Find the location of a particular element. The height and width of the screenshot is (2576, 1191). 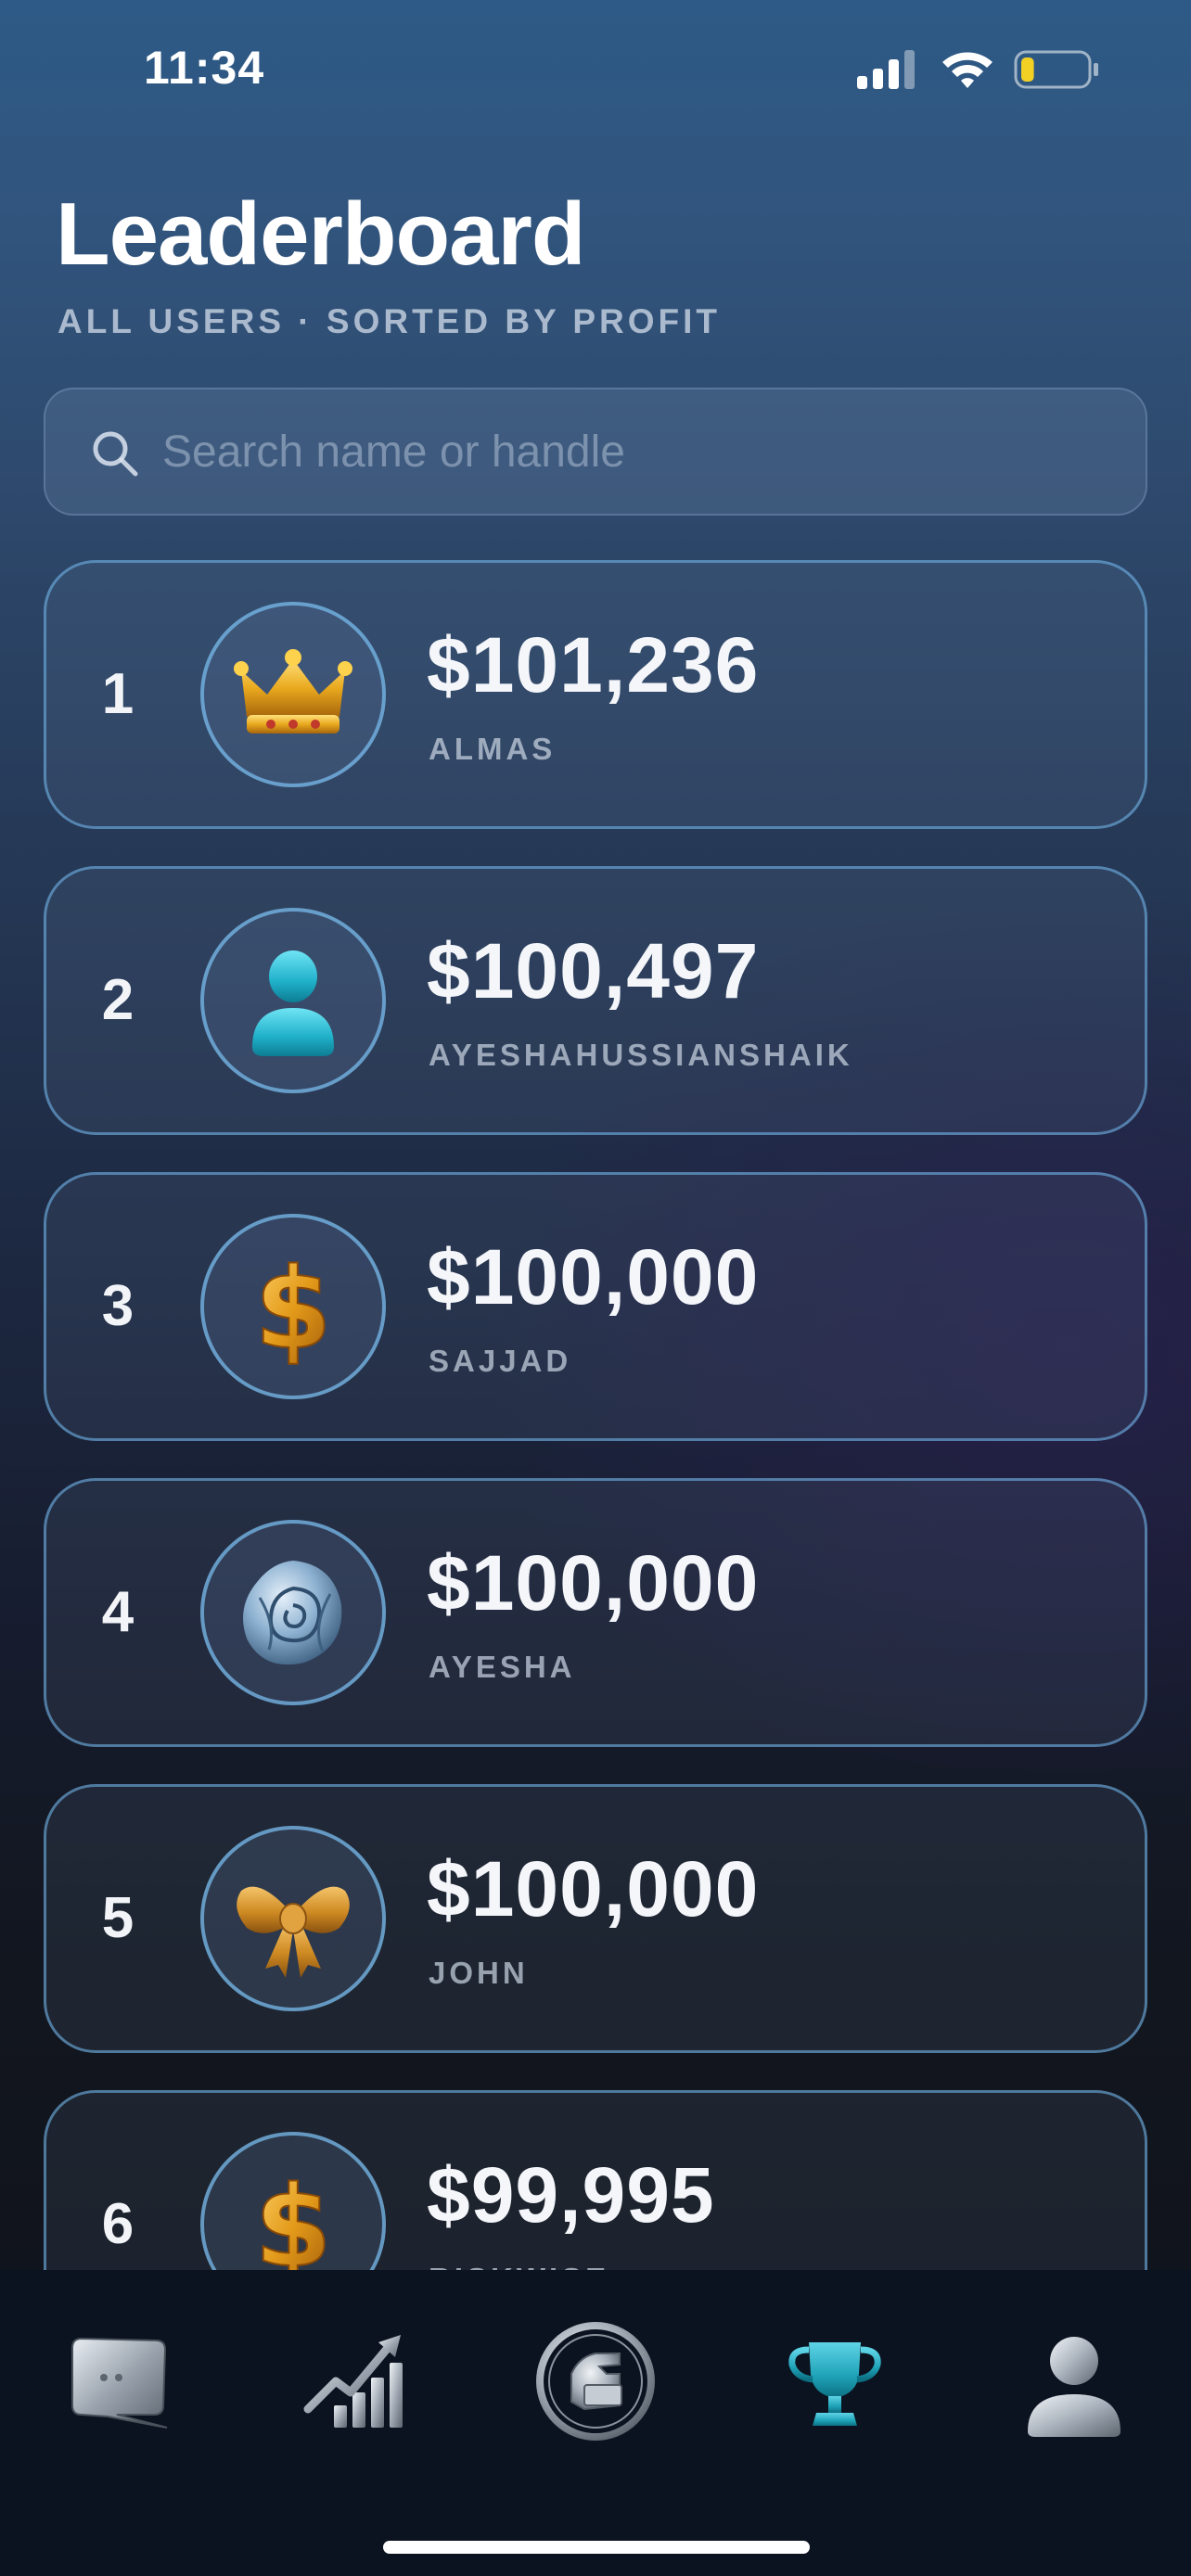

tab-leaderboard is located at coordinates (835, 2381).